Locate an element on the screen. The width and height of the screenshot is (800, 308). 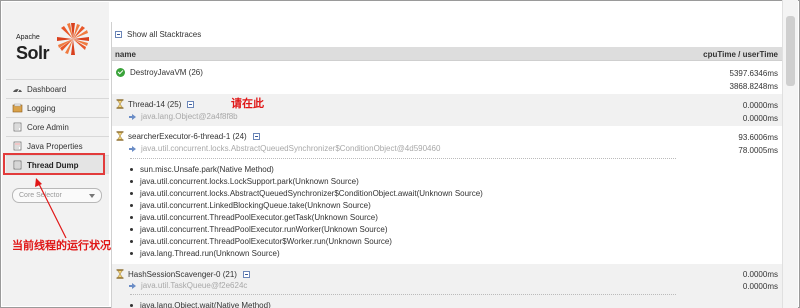
thread-name: HashSessionScavenger-0 (21) is located at coordinates (182, 274).